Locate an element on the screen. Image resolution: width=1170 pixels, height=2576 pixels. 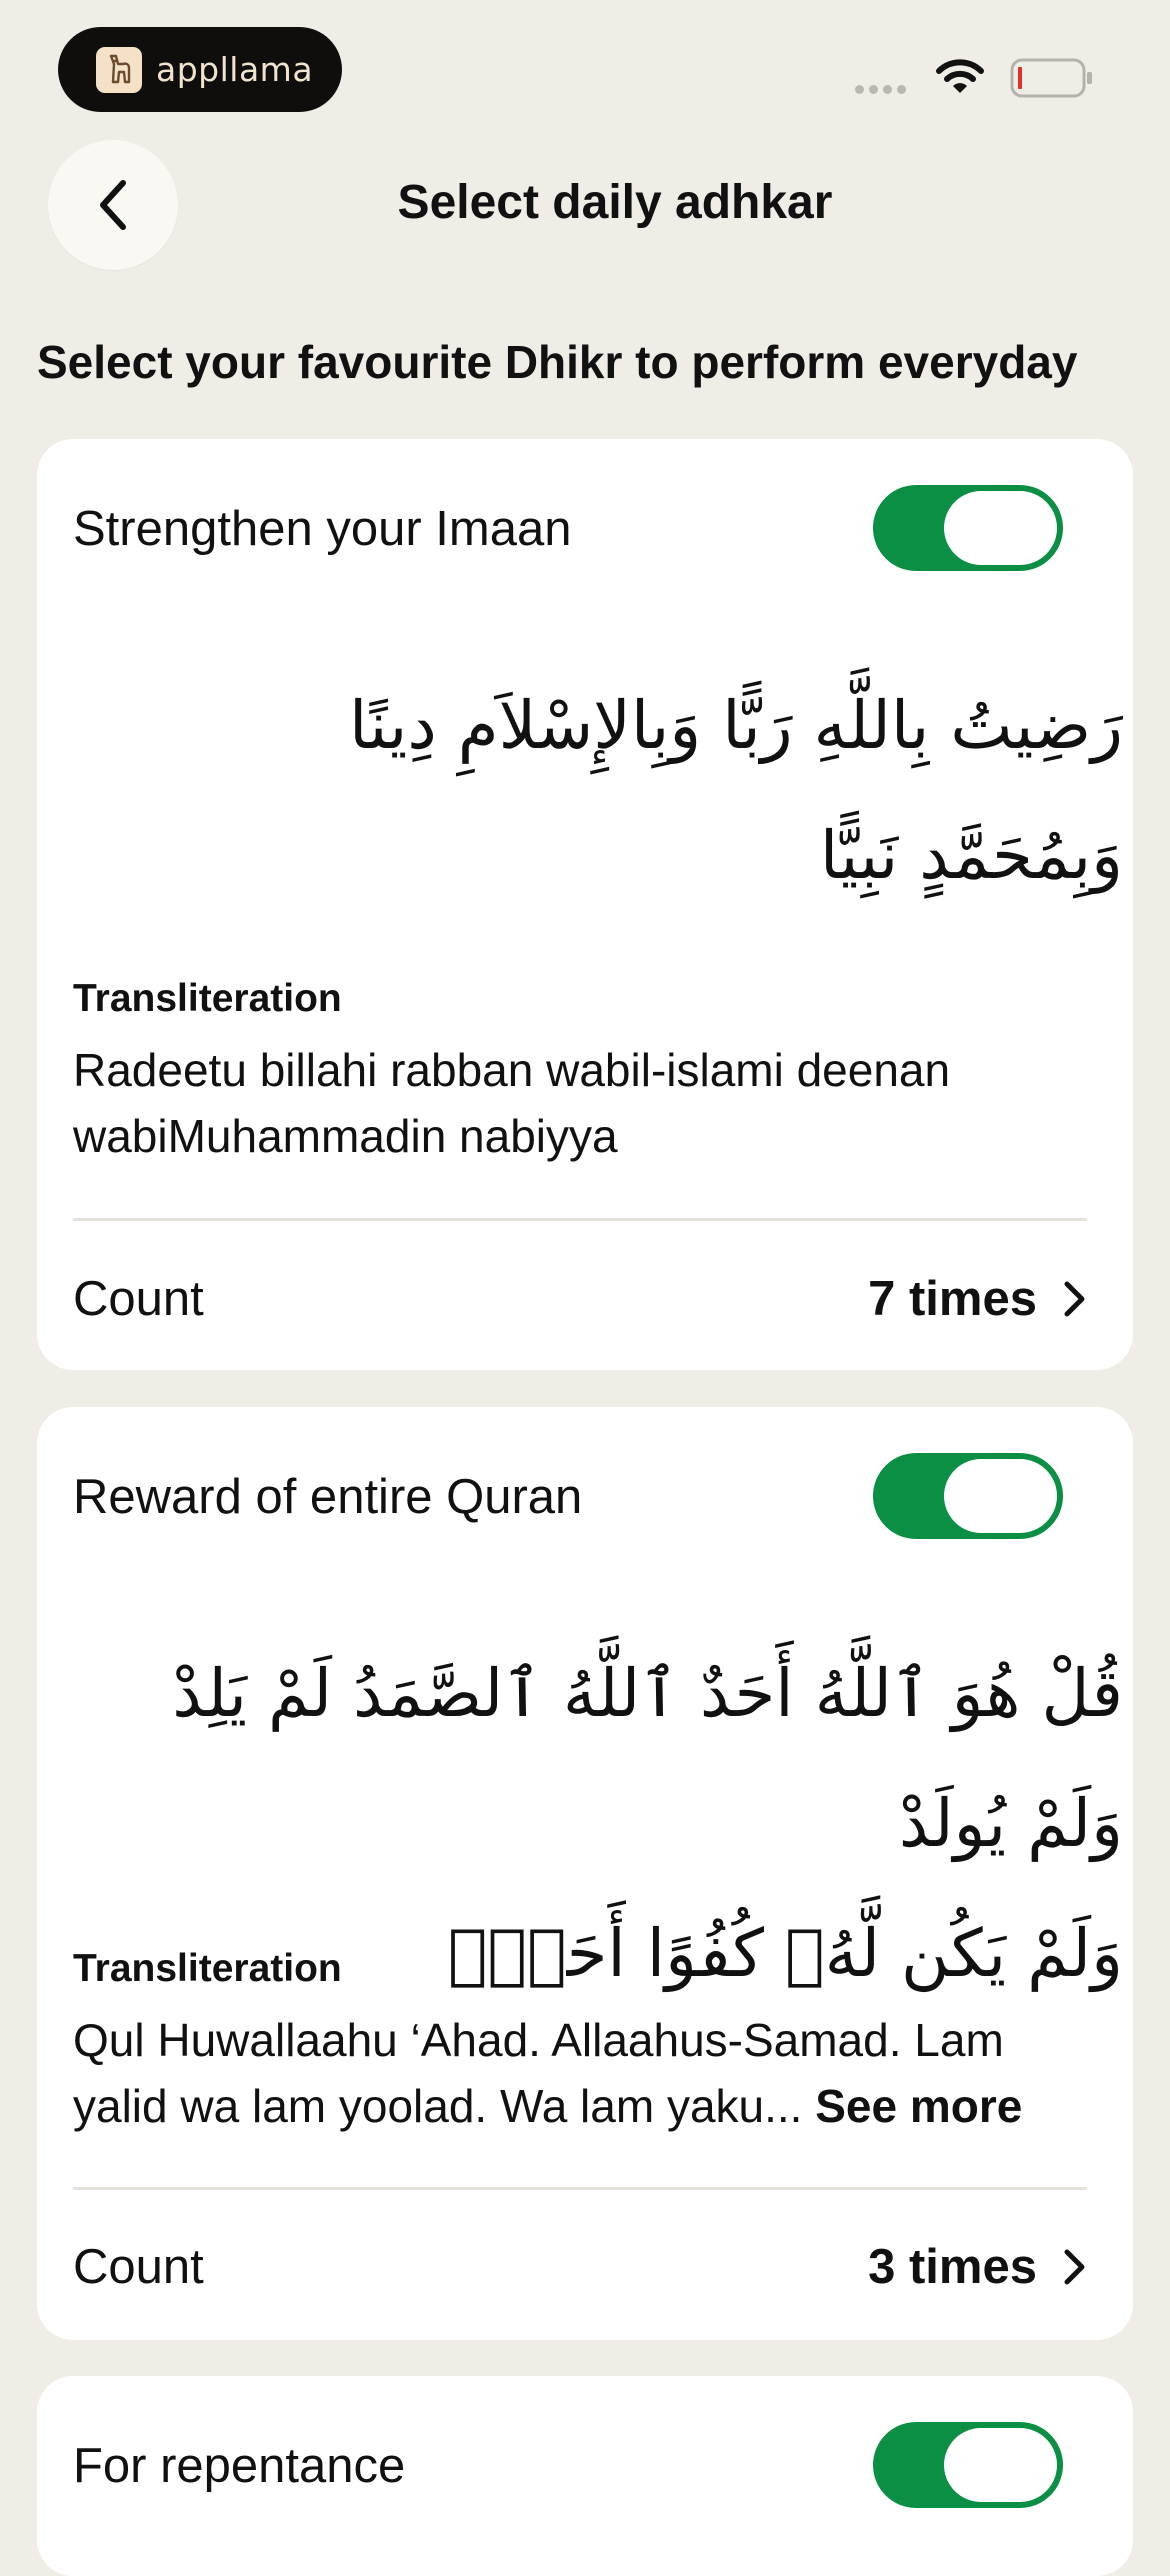
signal-dots-icon is located at coordinates (880, 89).